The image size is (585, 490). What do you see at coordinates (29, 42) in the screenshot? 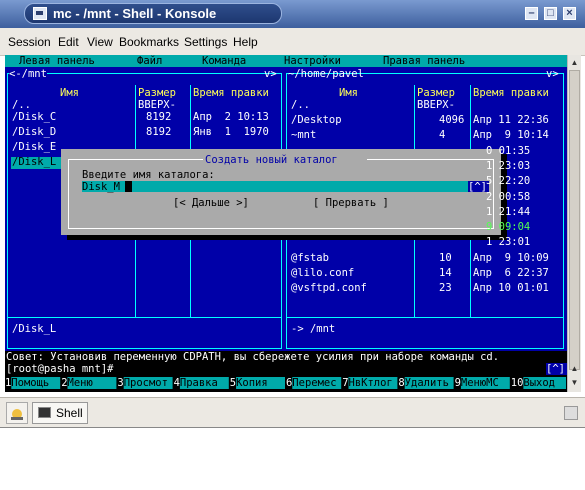
I see `menu-session: Session` at bounding box center [29, 42].